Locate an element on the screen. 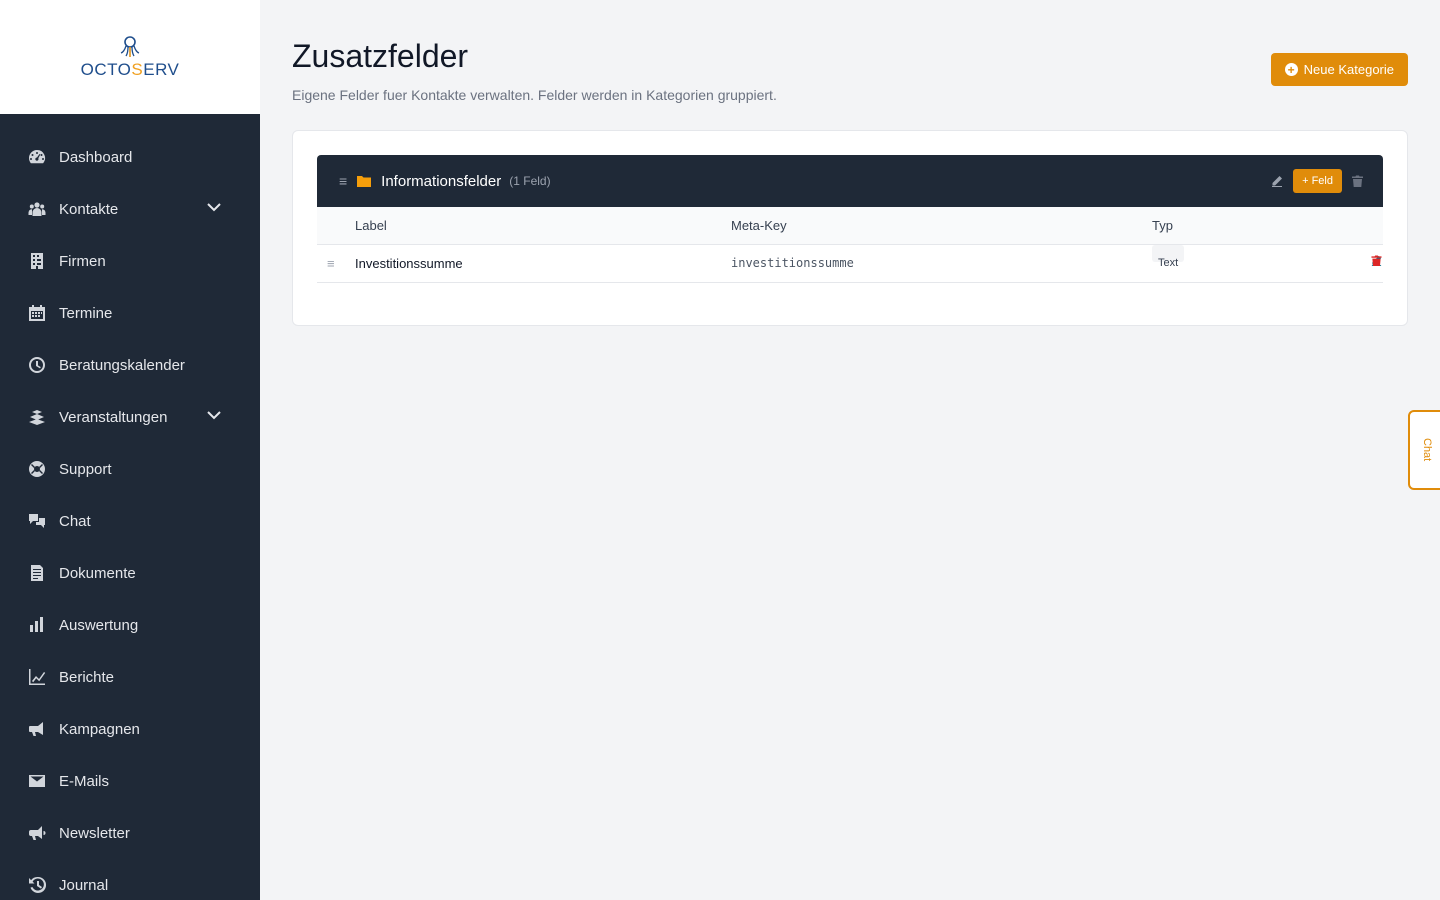 Image resolution: width=1440 pixels, height=900 pixels. sidebar-item-dokumente: Dokumente is located at coordinates (130, 573).